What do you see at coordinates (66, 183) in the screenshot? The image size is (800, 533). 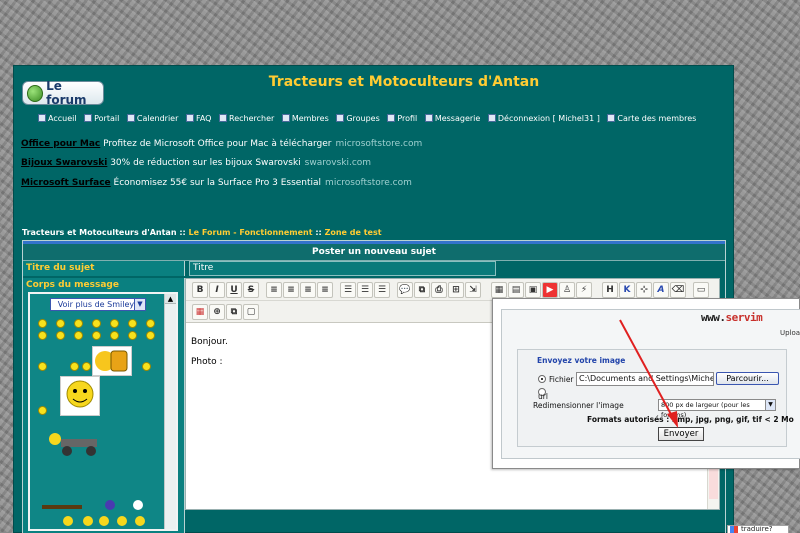 I see `ad-link: Microsoft Surface` at bounding box center [66, 183].